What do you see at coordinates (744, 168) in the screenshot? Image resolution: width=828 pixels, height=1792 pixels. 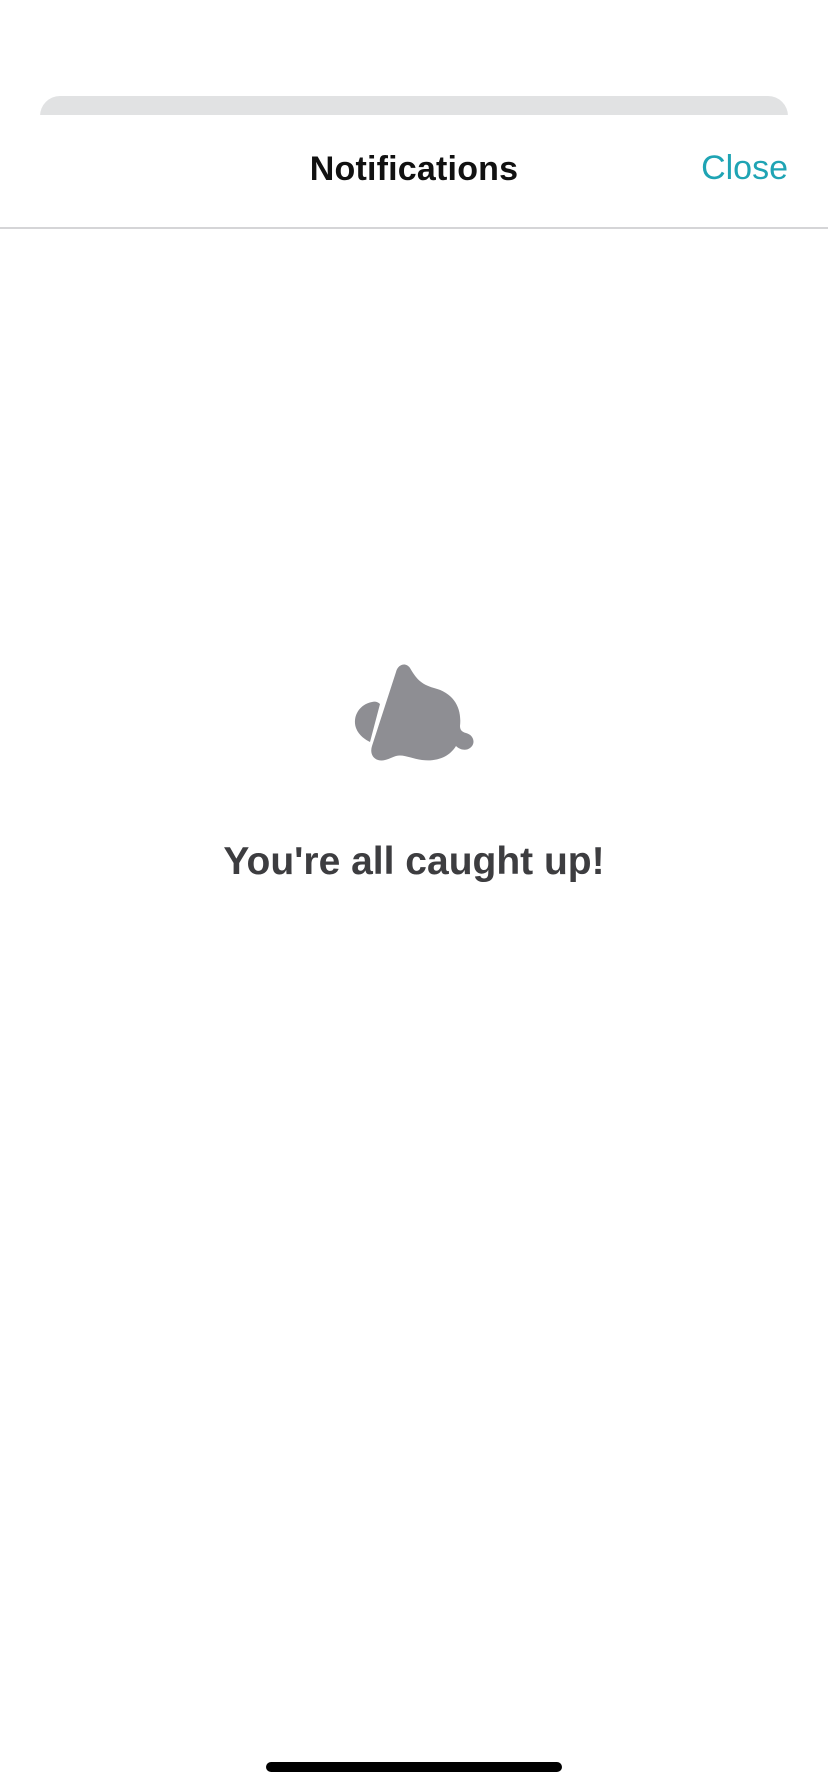 I see `close-button: Close` at bounding box center [744, 168].